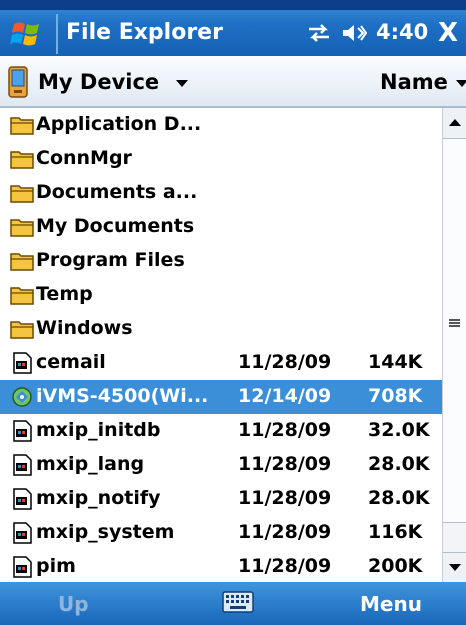  What do you see at coordinates (402, 32) in the screenshot?
I see `clock-display: 4:40` at bounding box center [402, 32].